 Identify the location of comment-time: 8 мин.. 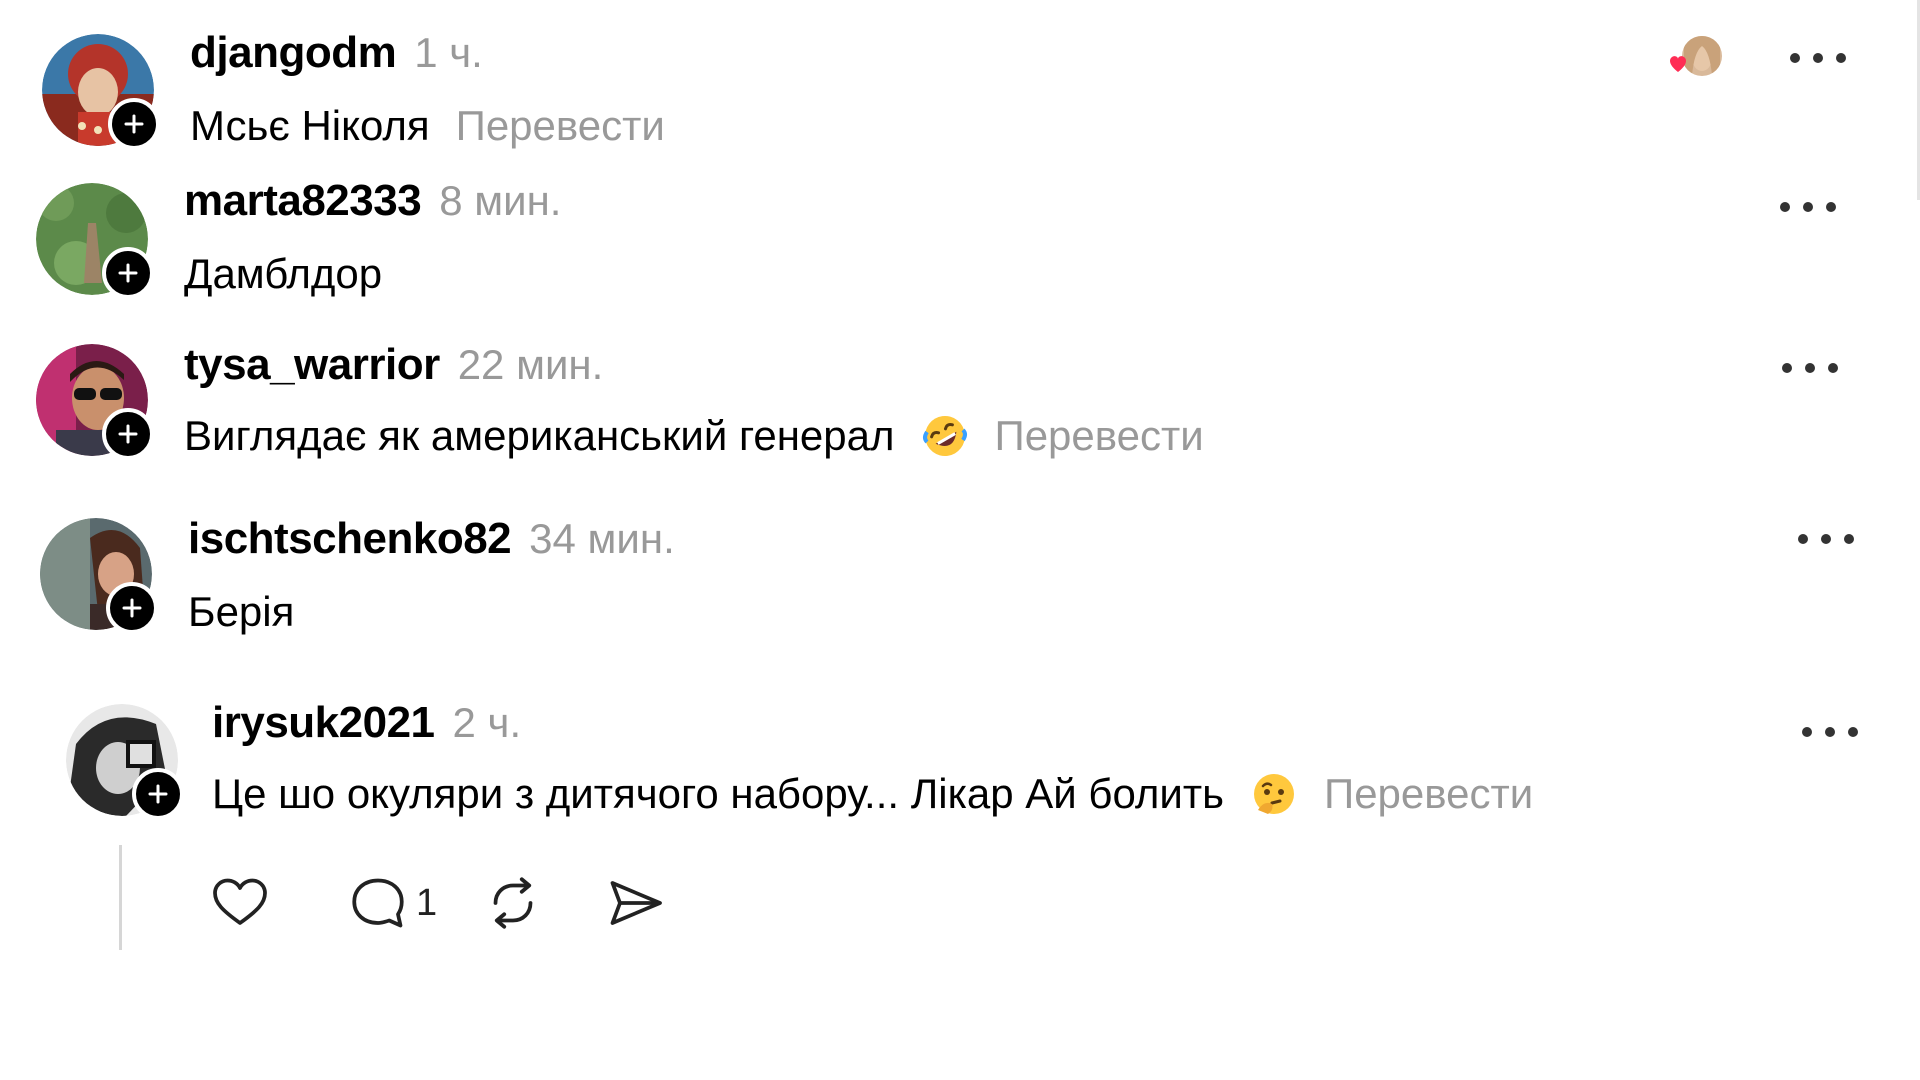
(500, 201).